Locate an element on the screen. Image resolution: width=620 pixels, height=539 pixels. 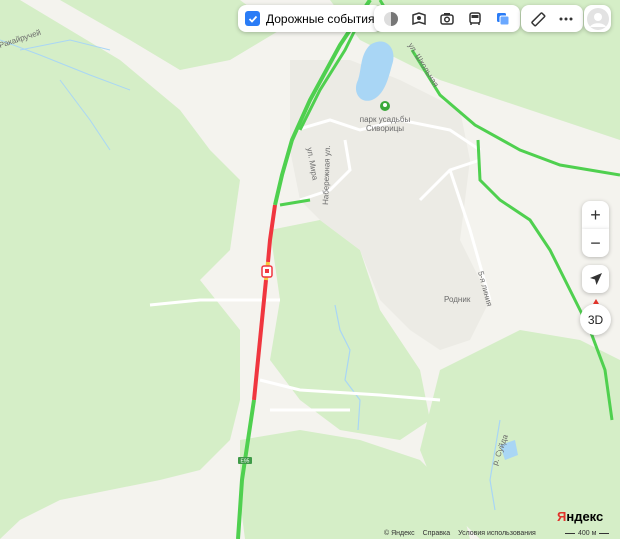
panorama-icon is located at coordinates (419, 18).